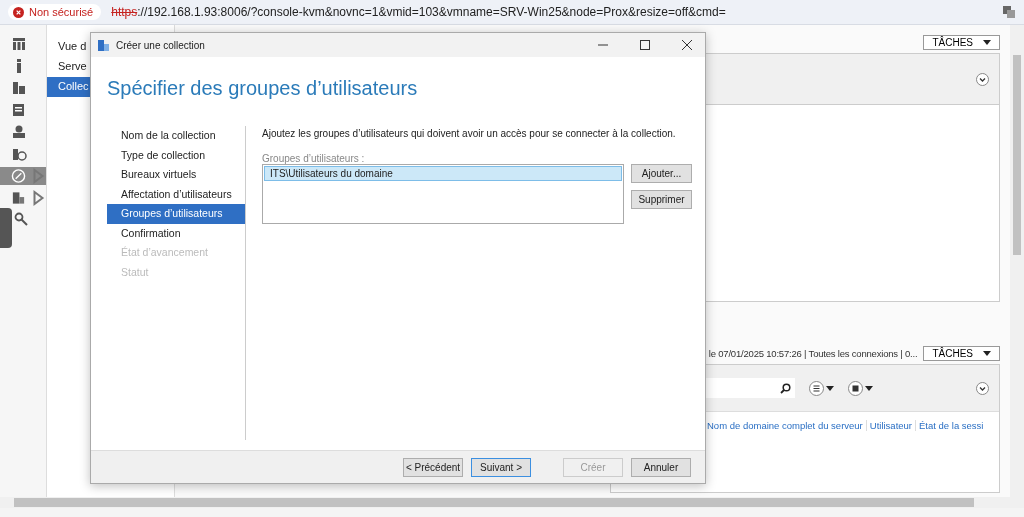 The height and width of the screenshot is (517, 1024). I want to click on wizard-step: Bureaux virtuels, so click(176, 175).